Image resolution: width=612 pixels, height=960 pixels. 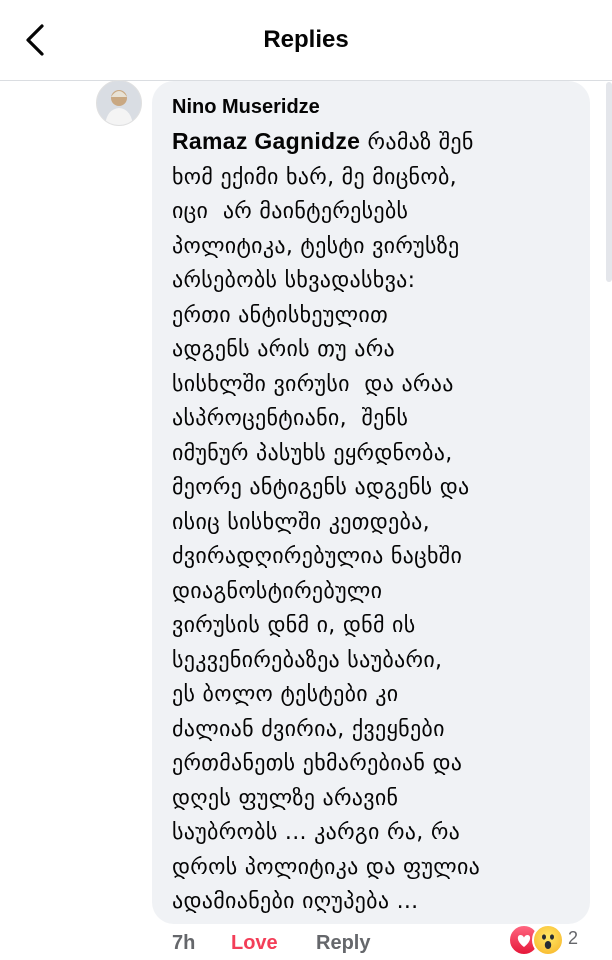 I want to click on comment-line: ძალიან ძვირია, ქვეყნები, so click(x=308, y=729).